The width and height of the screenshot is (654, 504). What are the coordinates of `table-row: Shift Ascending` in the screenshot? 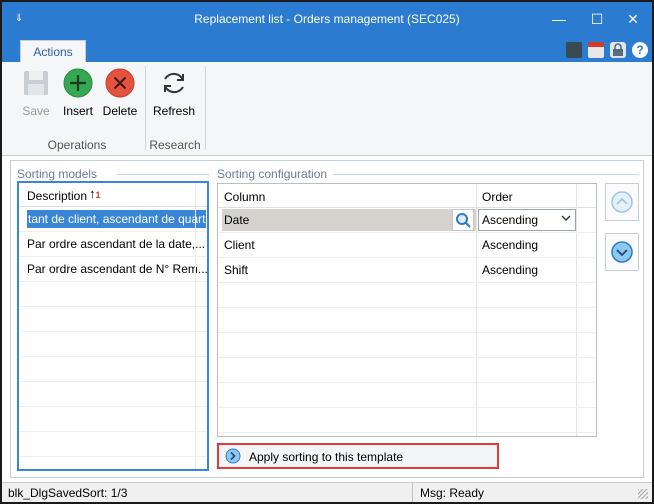 It's located at (407, 270).